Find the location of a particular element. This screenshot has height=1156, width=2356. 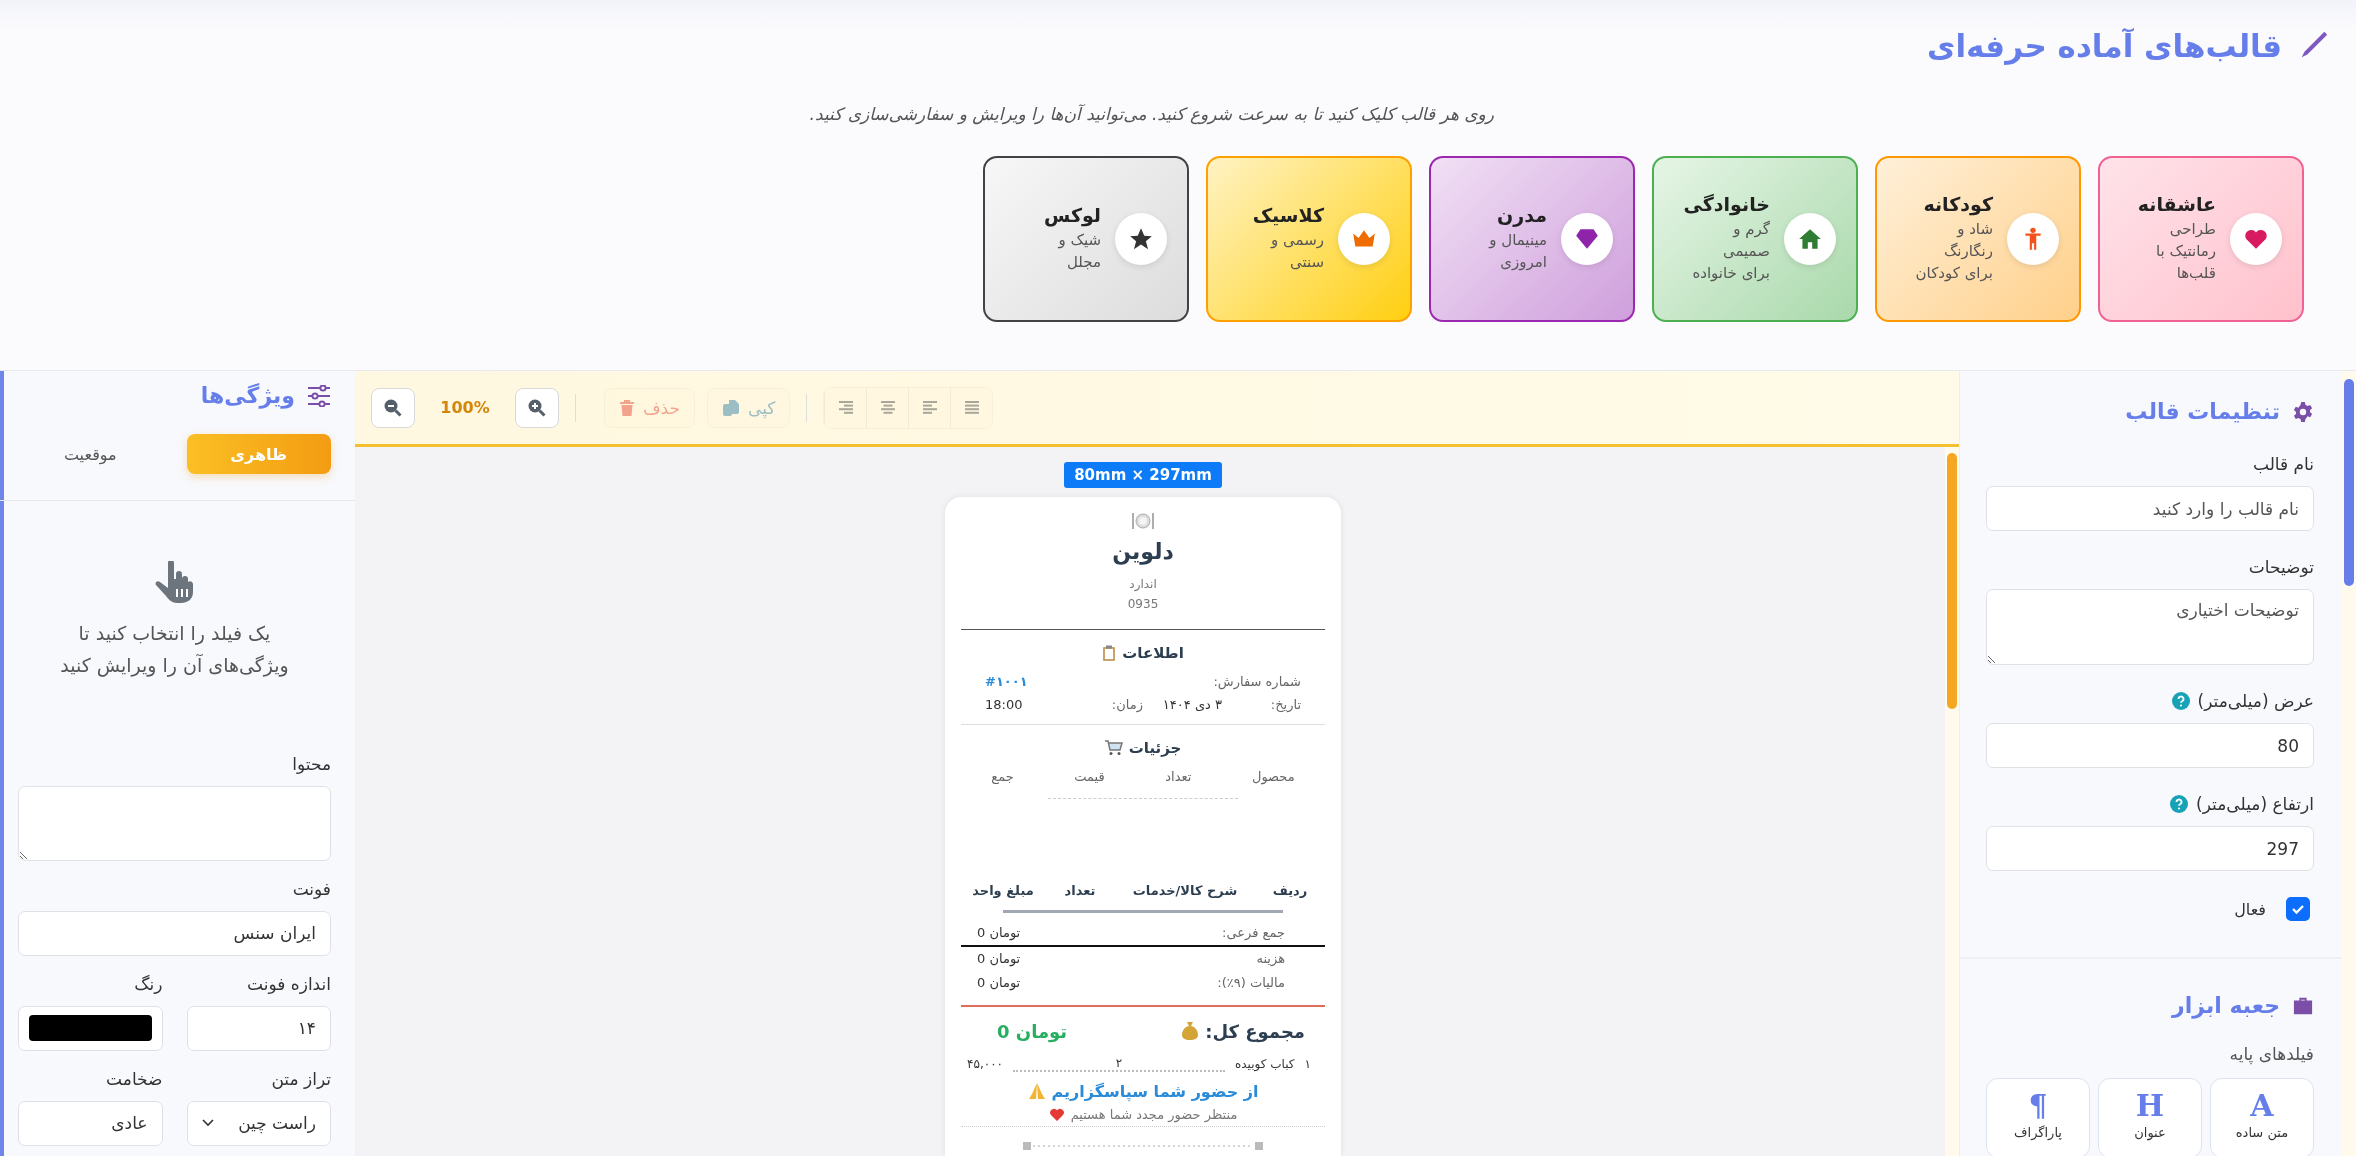

size-badge: 80mm × 297mm is located at coordinates (1143, 475).